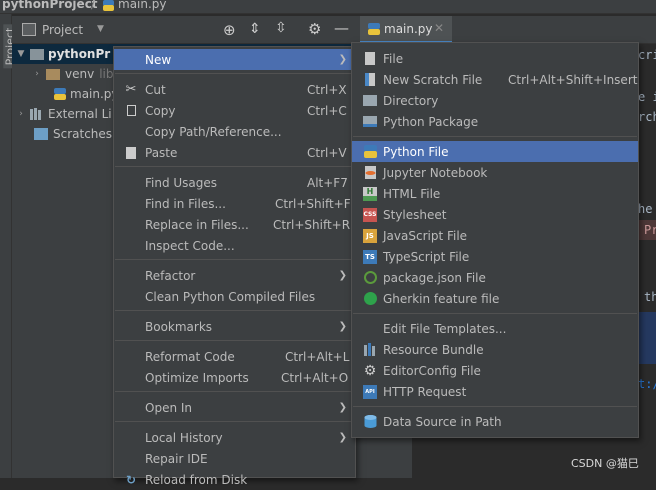  Describe the element at coordinates (341, 28) in the screenshot. I see `hide-panel-icon: —` at that location.